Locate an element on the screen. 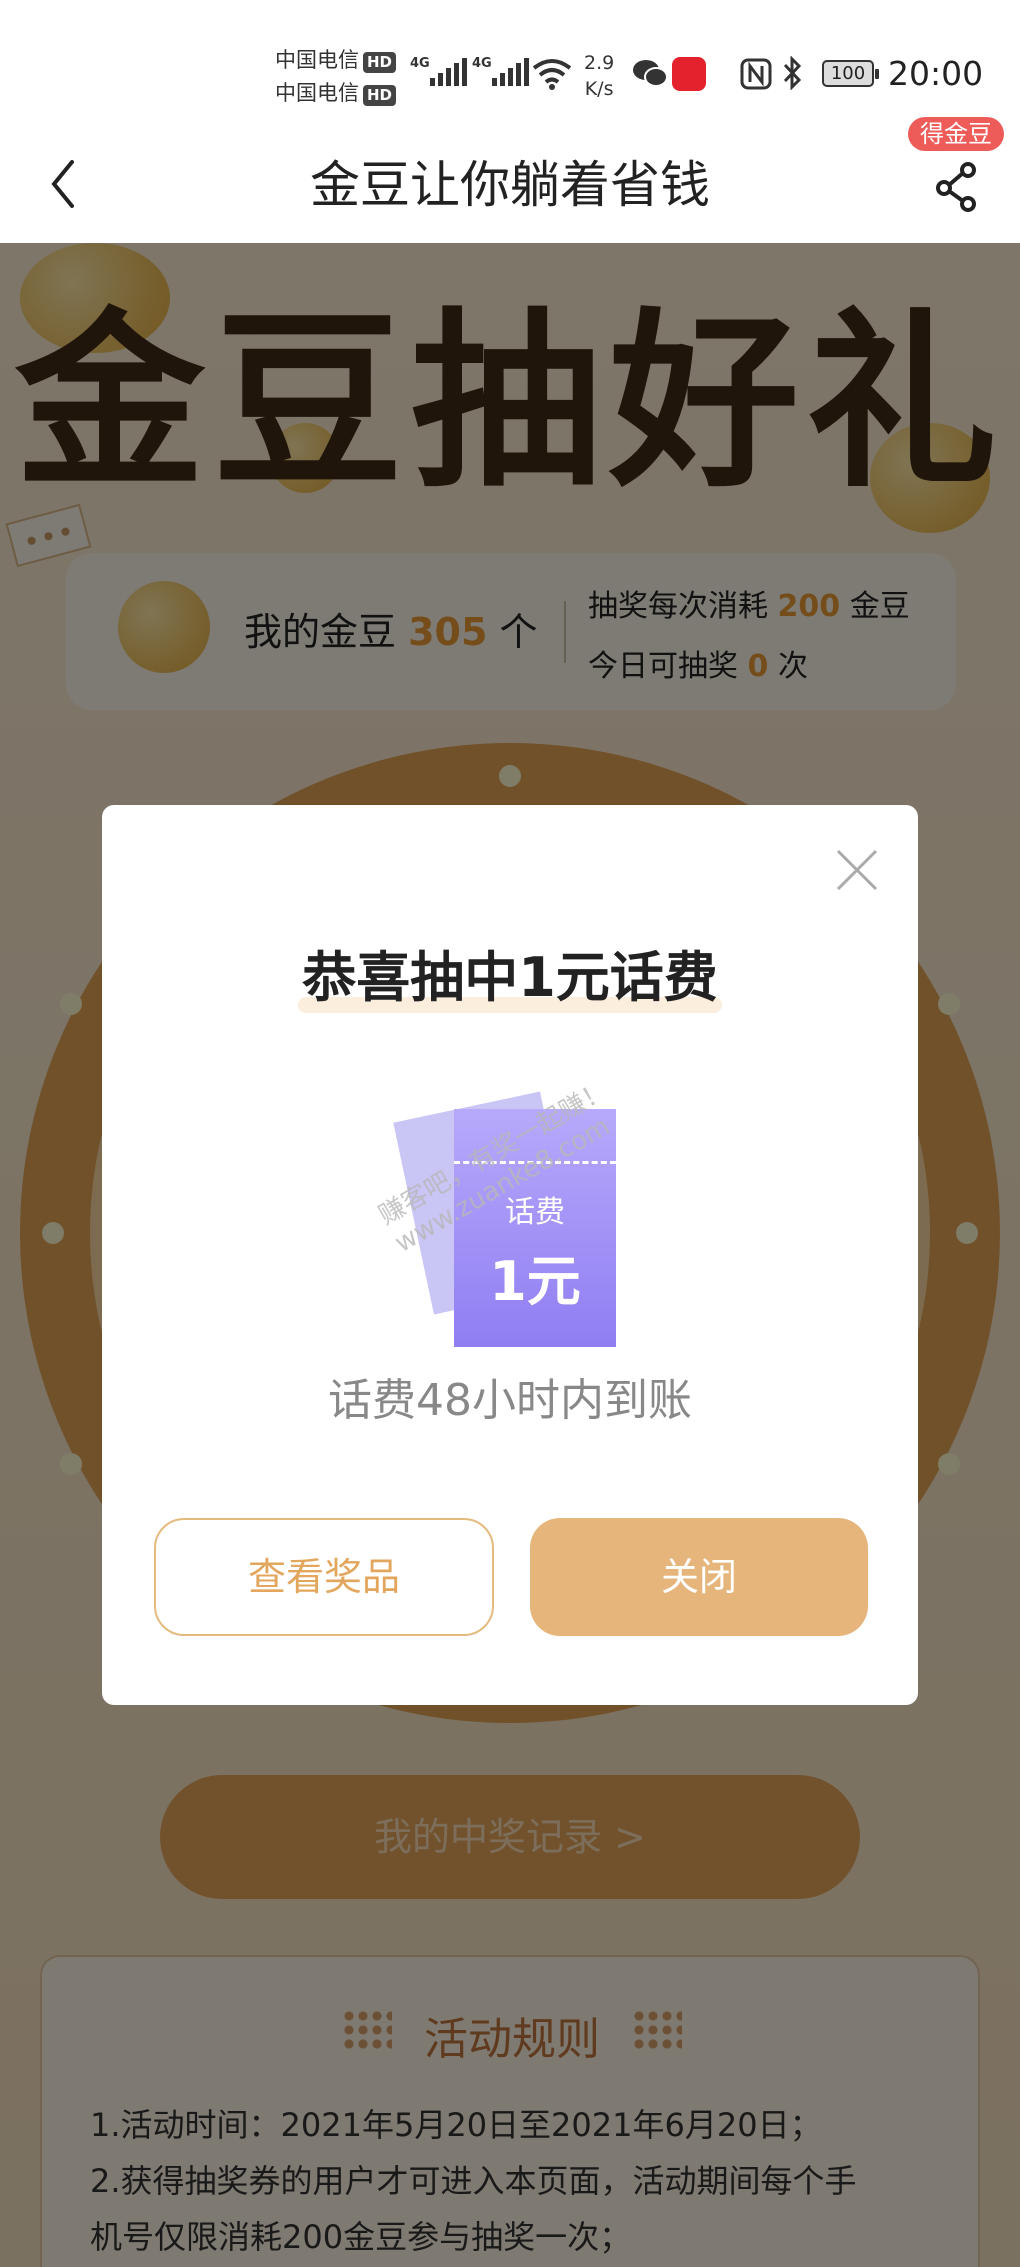  carrier-2: 中国电信 is located at coordinates (317, 93).